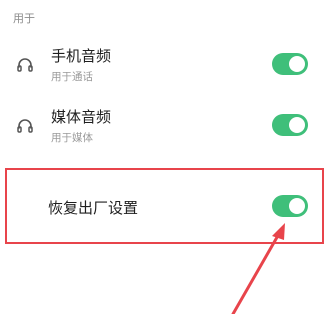 This screenshot has width=328, height=314. What do you see at coordinates (81, 117) in the screenshot?
I see `item-title: 媒体音频` at bounding box center [81, 117].